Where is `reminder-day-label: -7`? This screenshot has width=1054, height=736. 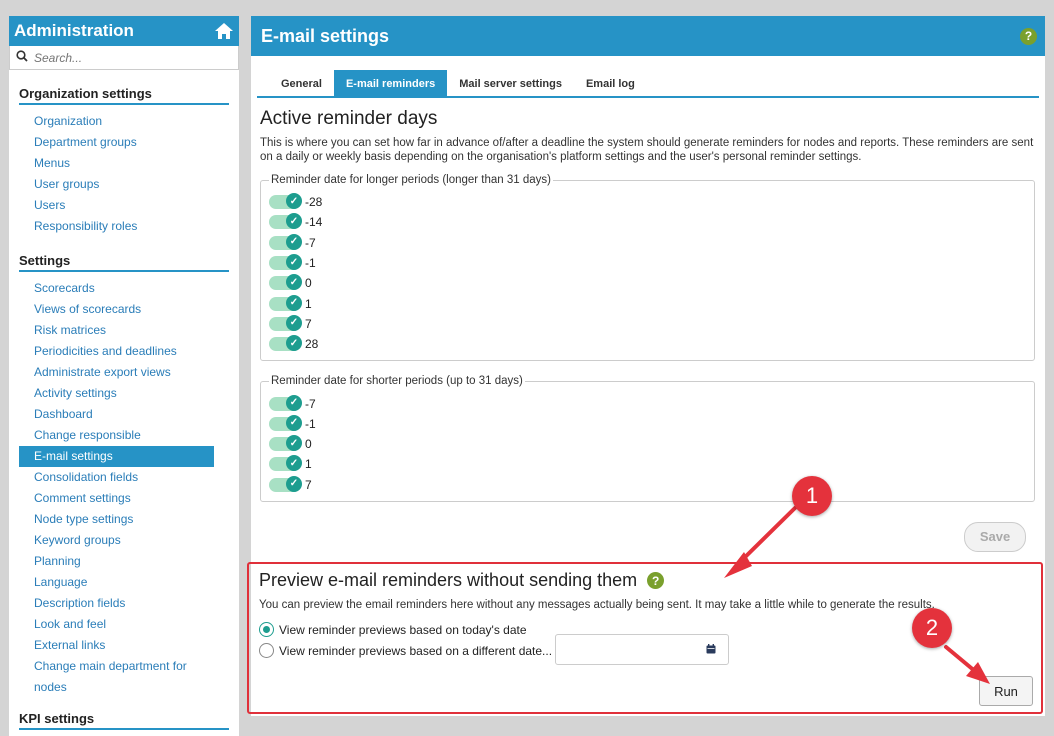
reminder-day-label: -7 is located at coordinates (310, 403).